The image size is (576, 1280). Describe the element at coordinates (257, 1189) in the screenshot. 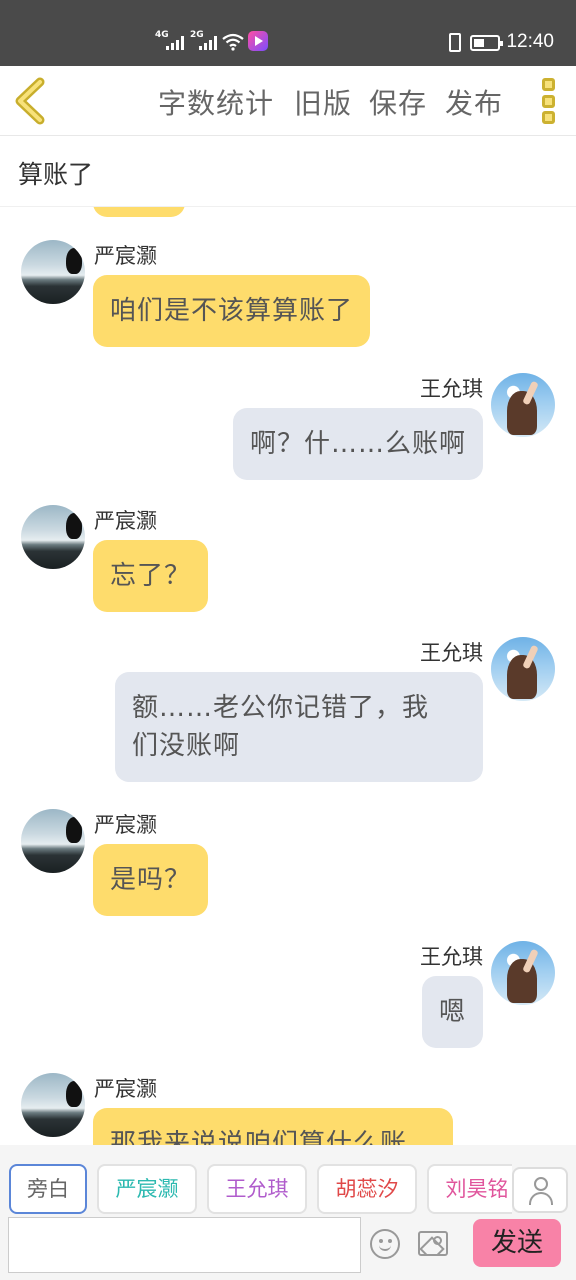

I see `role-character: 王允琪` at that location.